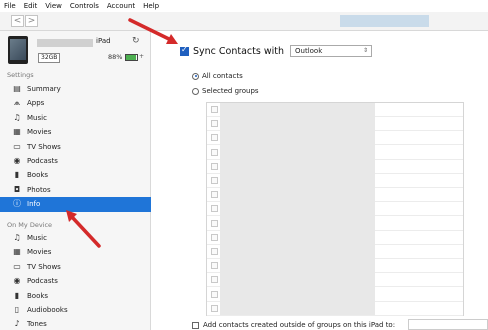 The width and height of the screenshot is (488, 330). I want to click on sync-contacts-checkbox, so click(184, 50).